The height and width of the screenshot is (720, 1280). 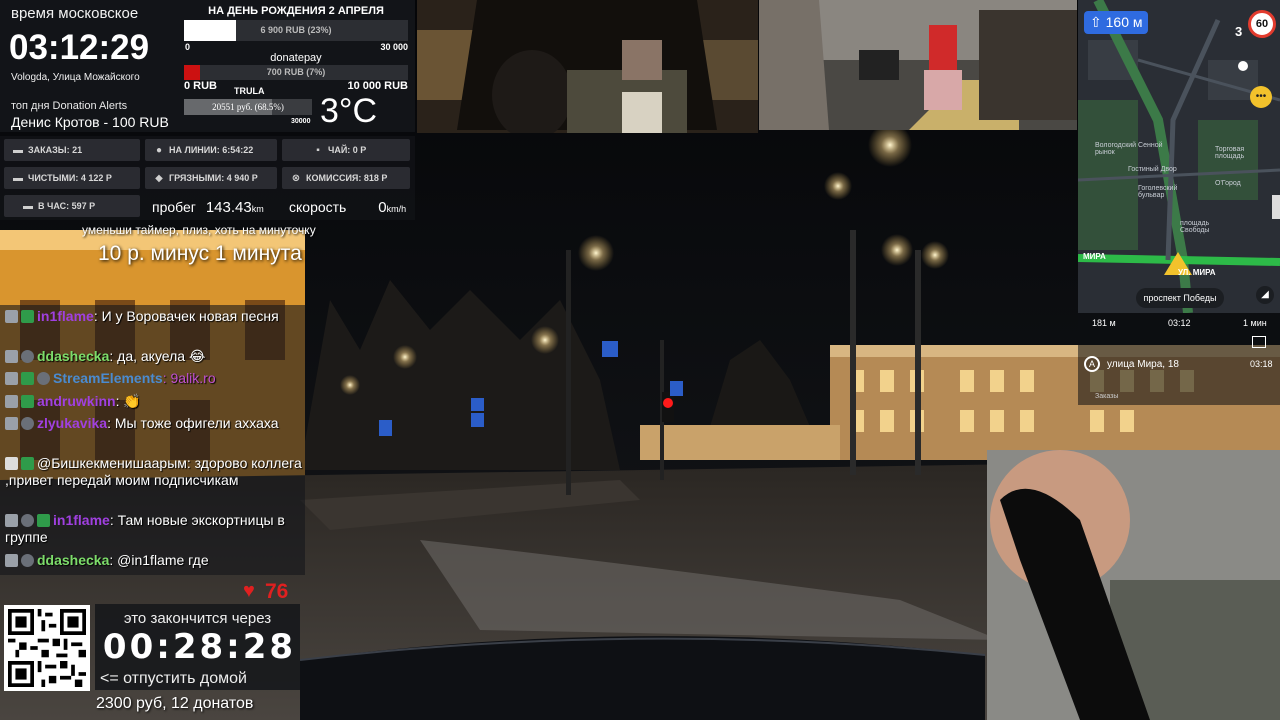 I want to click on arrival-time: 03:18, so click(x=1261, y=364).